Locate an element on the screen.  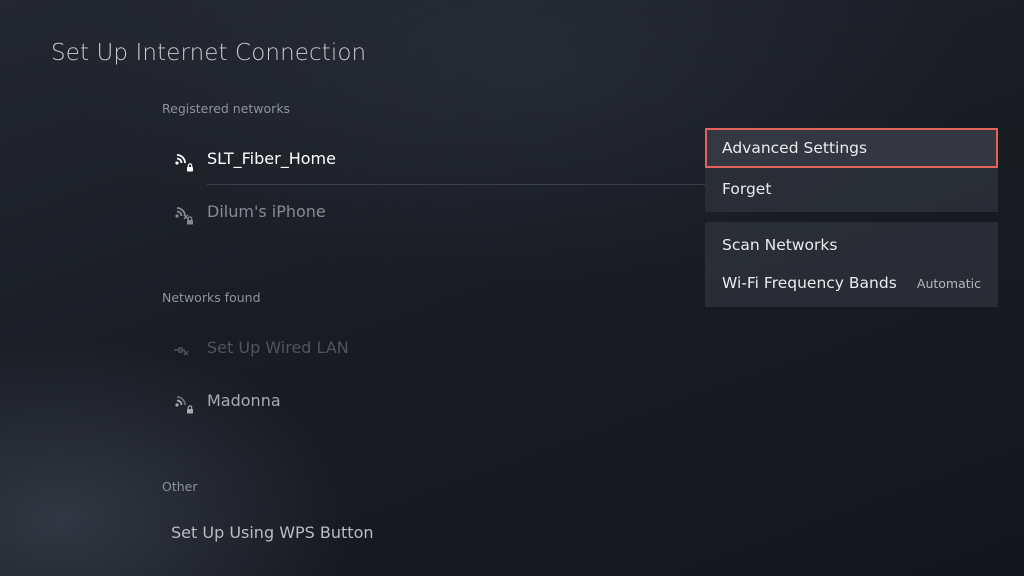
network-row-dilums-iphone: Dilum's iPhone is located at coordinates (437, 211).